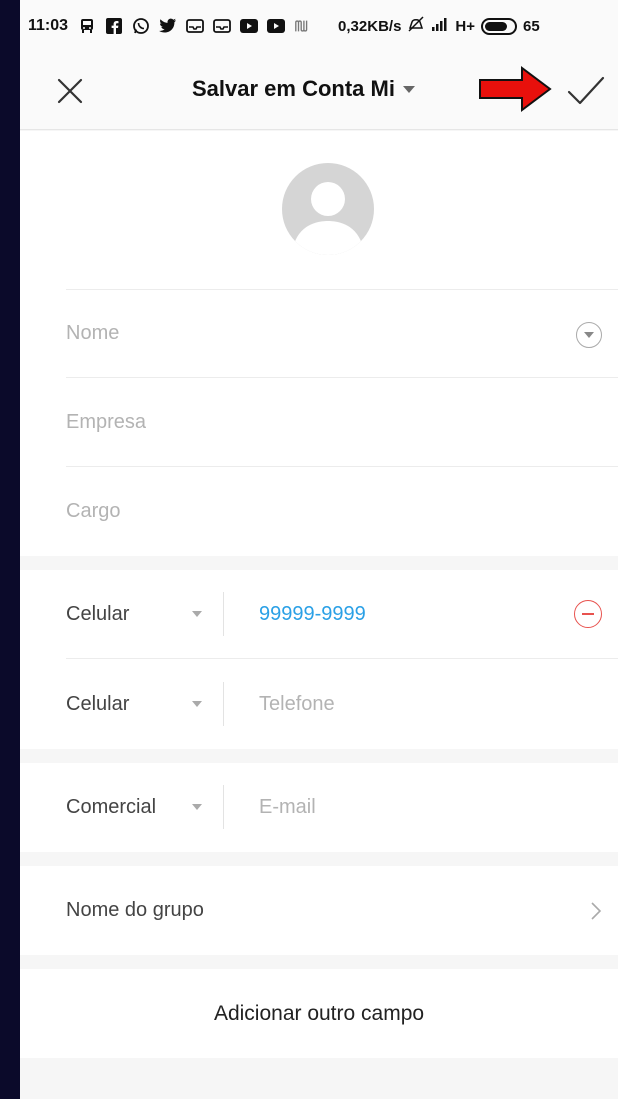 This screenshot has height=1099, width=618. What do you see at coordinates (141, 26) in the screenshot?
I see `whatsapp-icon` at bounding box center [141, 26].